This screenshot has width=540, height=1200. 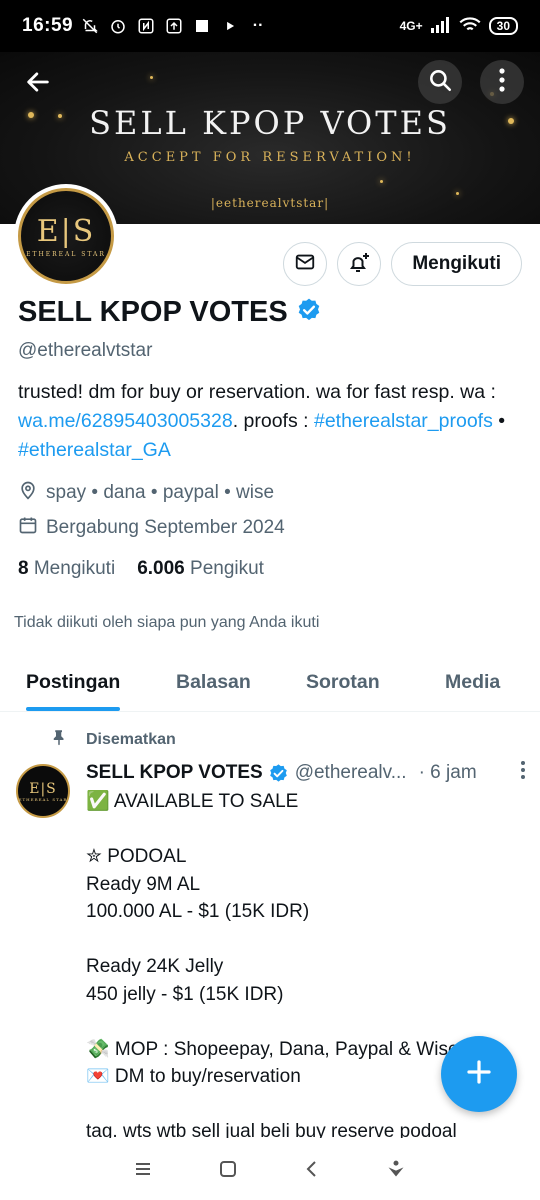 I want to click on pinned-indicator: Disematkan, so click(x=113, y=739).